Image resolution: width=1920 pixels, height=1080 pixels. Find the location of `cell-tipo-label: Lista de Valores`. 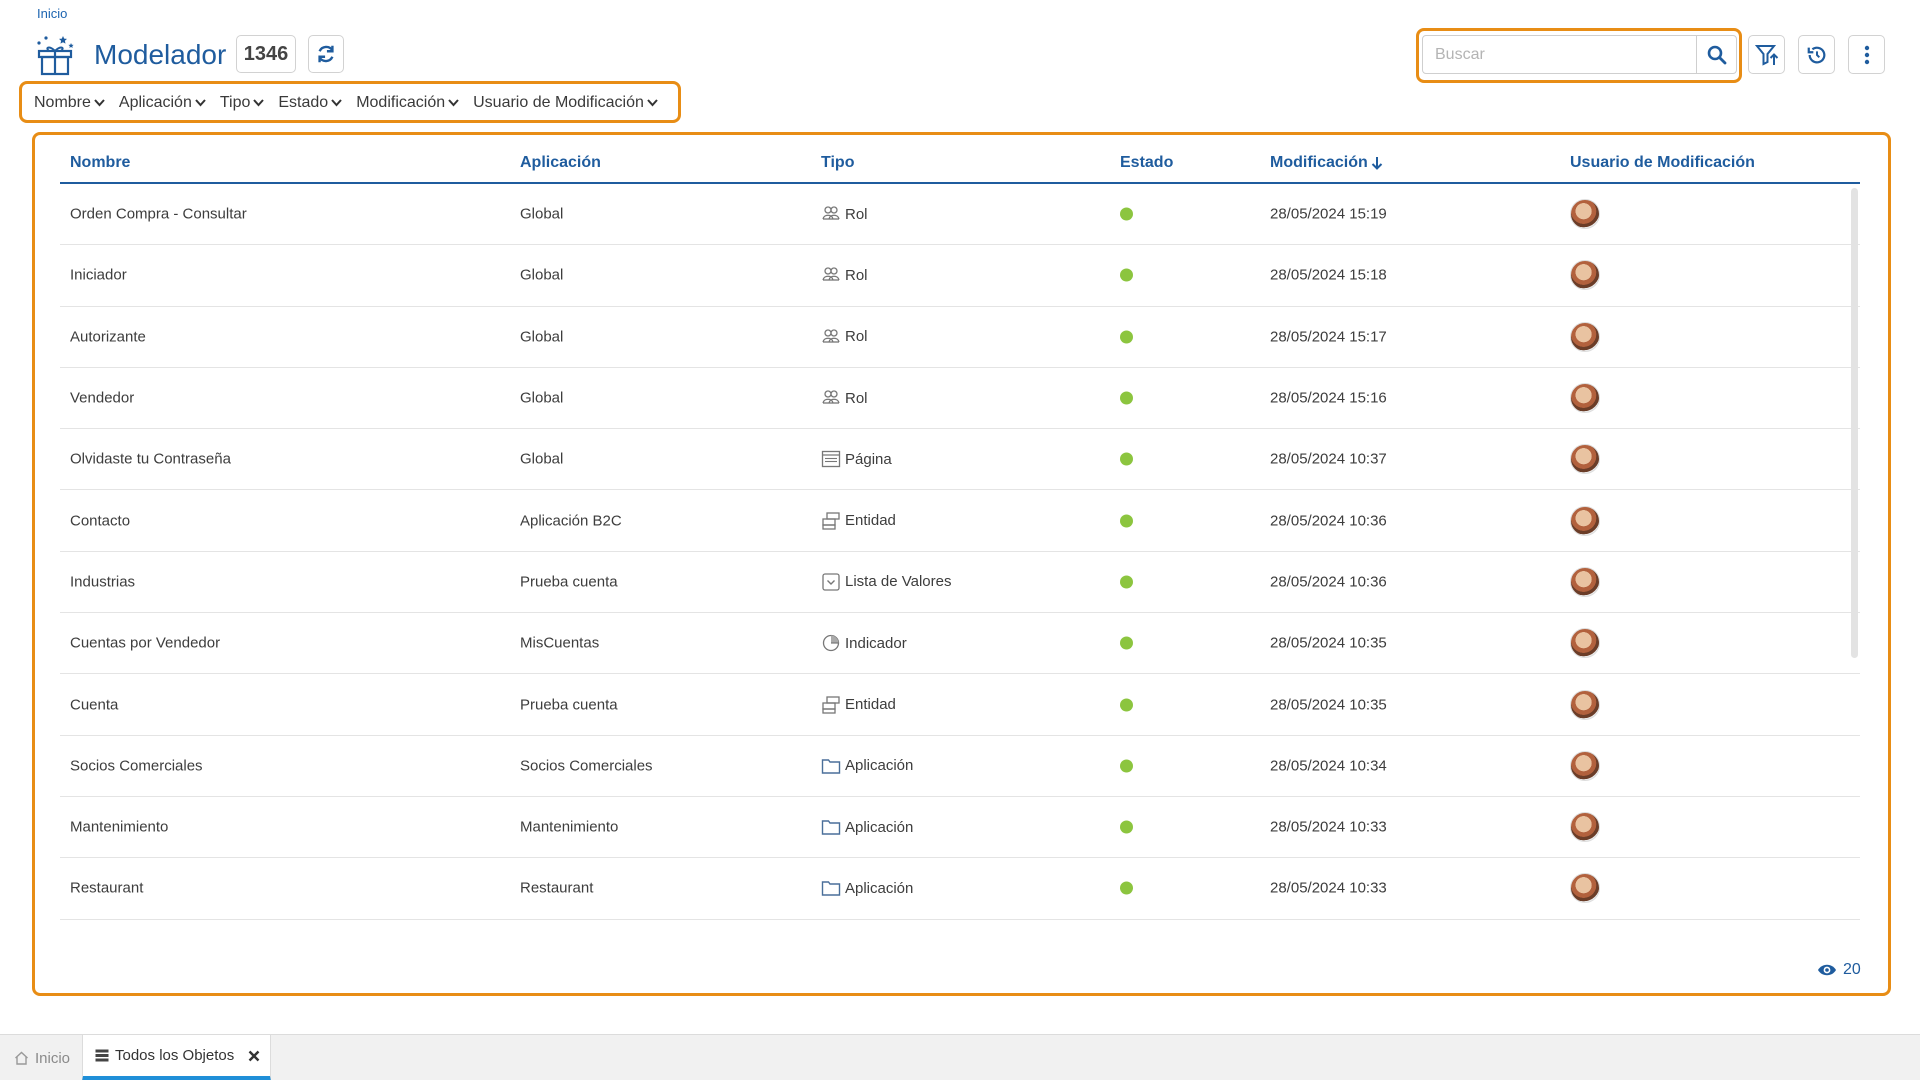

cell-tipo-label: Lista de Valores is located at coordinates (898, 582).